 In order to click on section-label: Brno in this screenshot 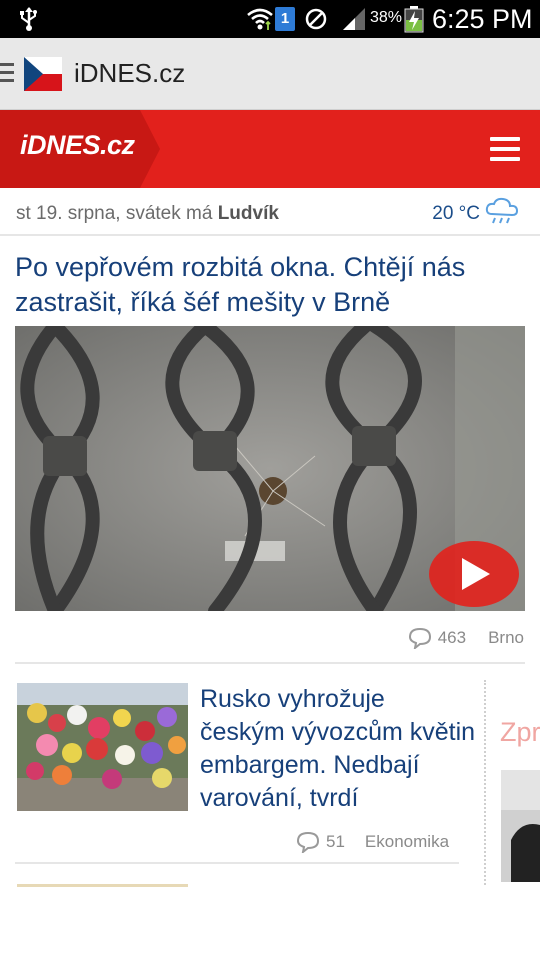, I will do `click(506, 638)`.